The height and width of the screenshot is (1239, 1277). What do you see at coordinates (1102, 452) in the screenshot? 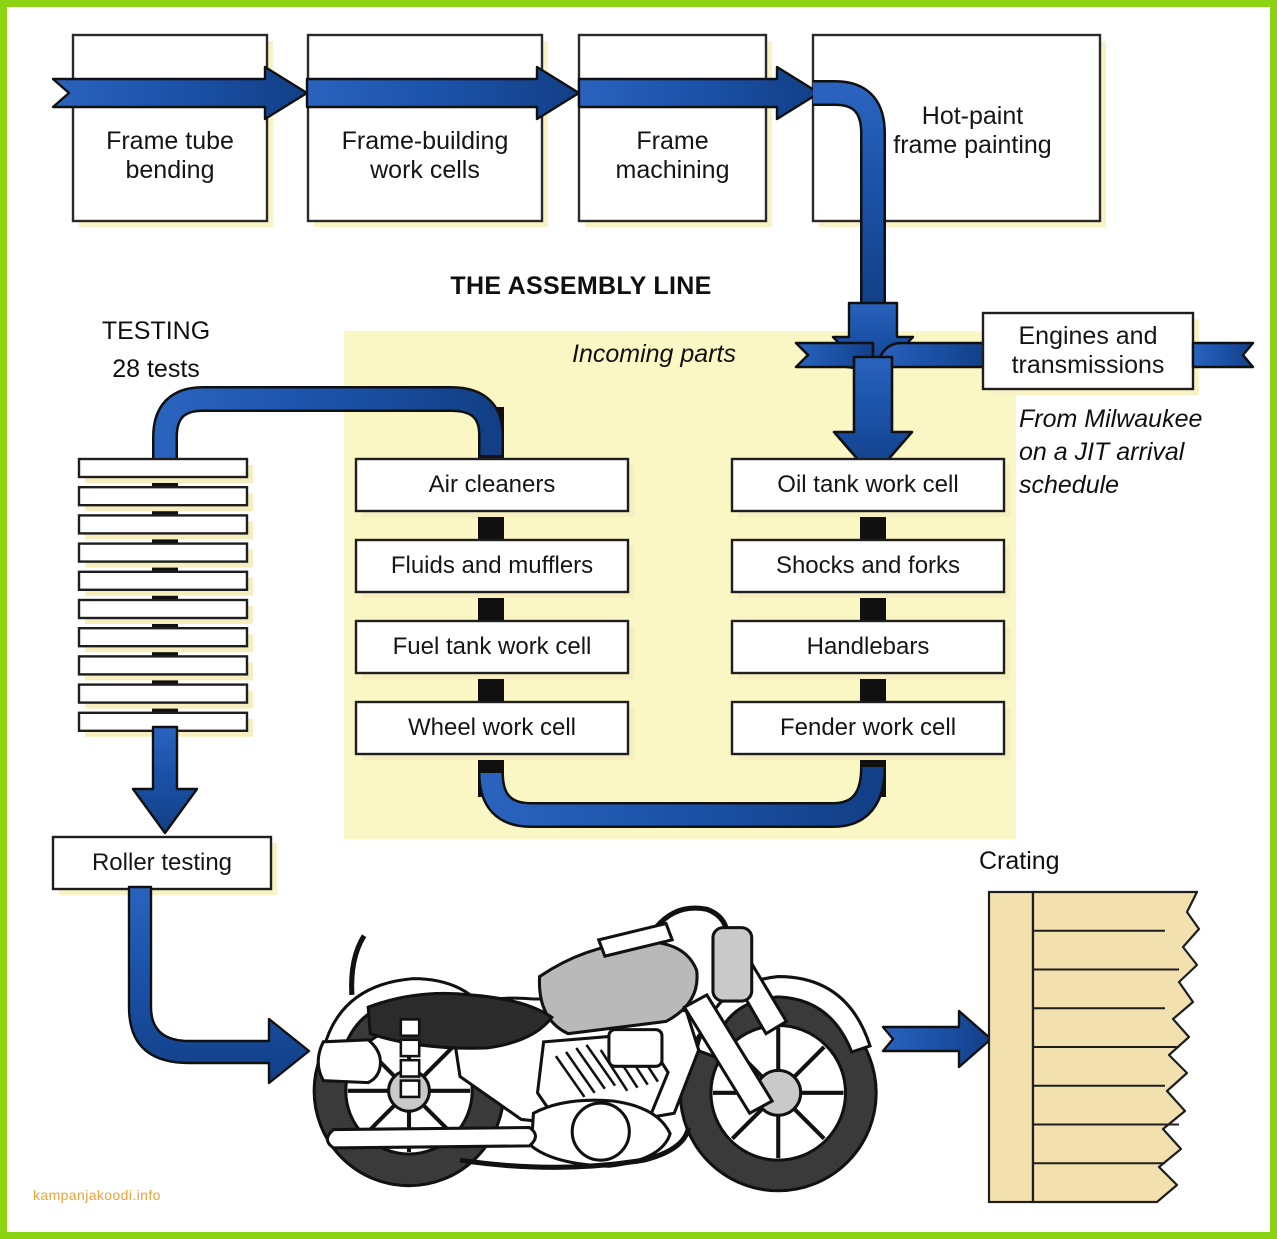
I see `engines-note-line2: on a JIT arrival` at bounding box center [1102, 452].